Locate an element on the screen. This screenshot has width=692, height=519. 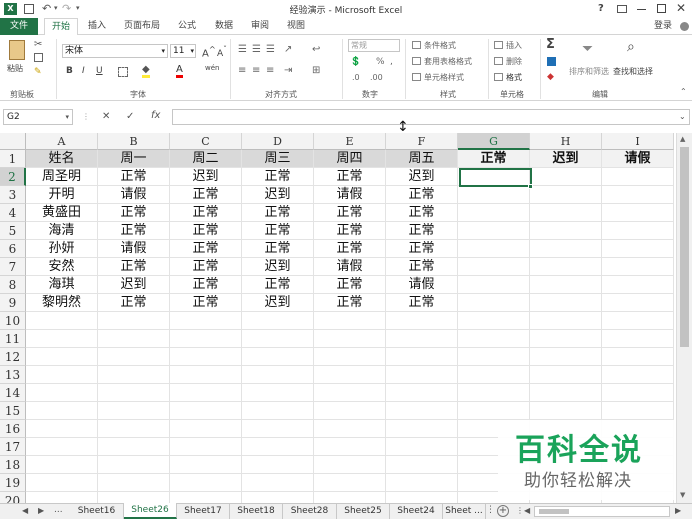
cell-b14 is located at coordinates (134, 393).